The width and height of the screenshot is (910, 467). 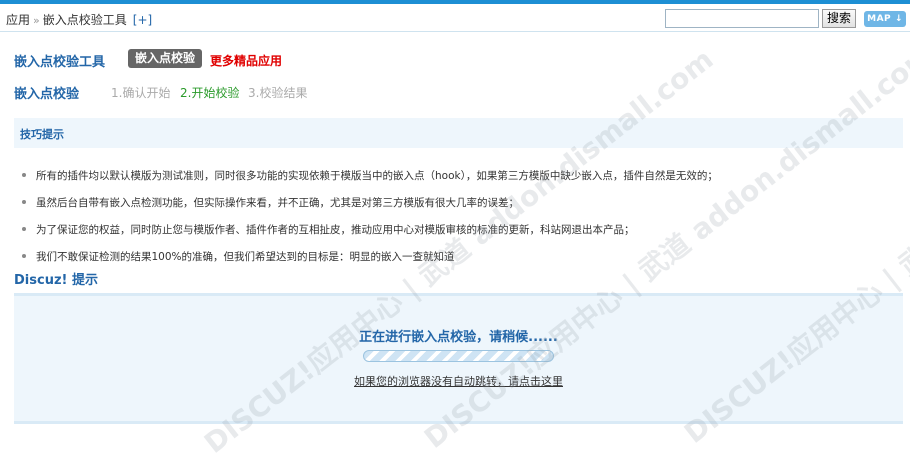 I want to click on top-bar: 应用» 嵌入点校验工具 [+] 搜索 MAP ↓, so click(x=455, y=18).